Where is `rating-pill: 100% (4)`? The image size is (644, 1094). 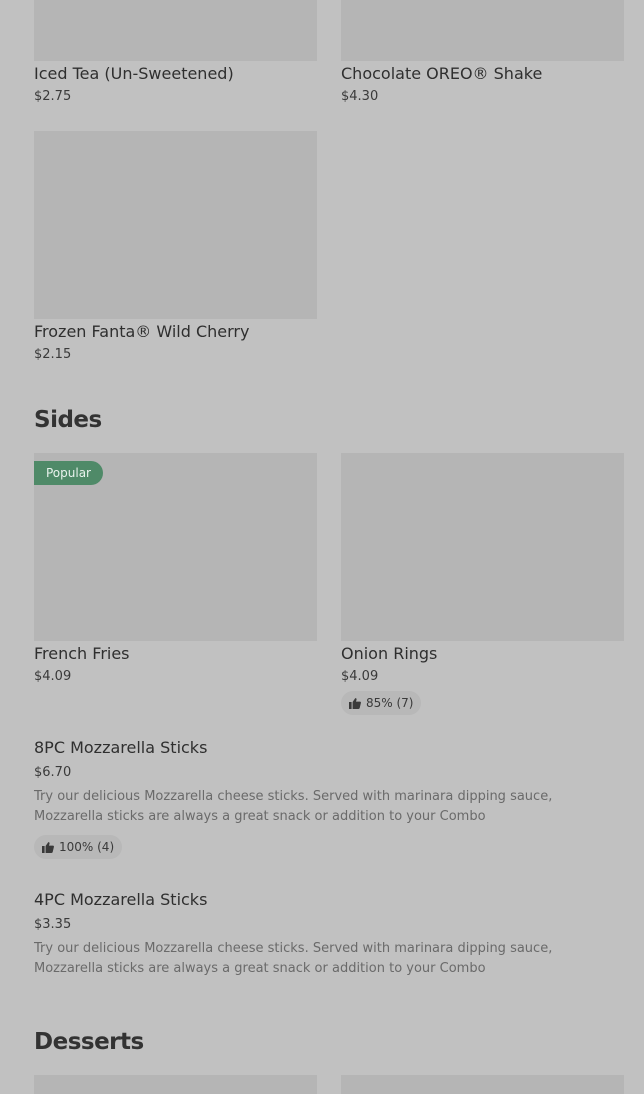 rating-pill: 100% (4) is located at coordinates (78, 847).